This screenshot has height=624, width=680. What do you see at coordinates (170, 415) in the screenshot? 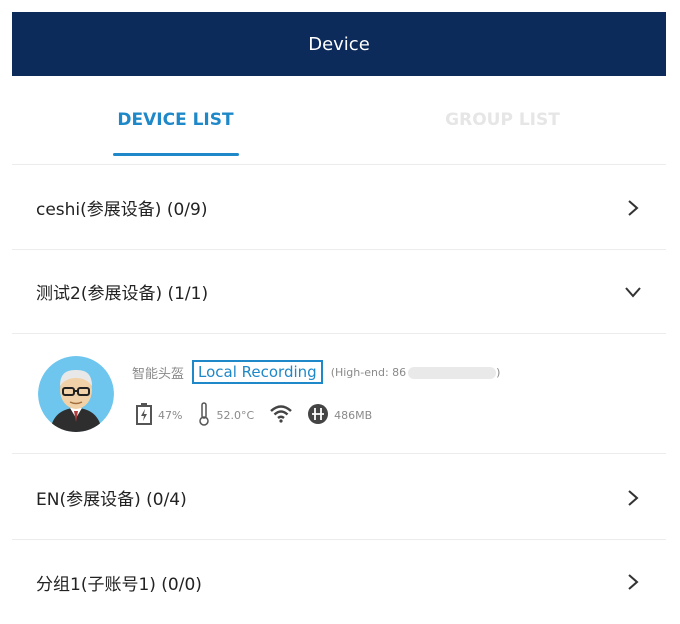
I see `battery-value: 47%` at bounding box center [170, 415].